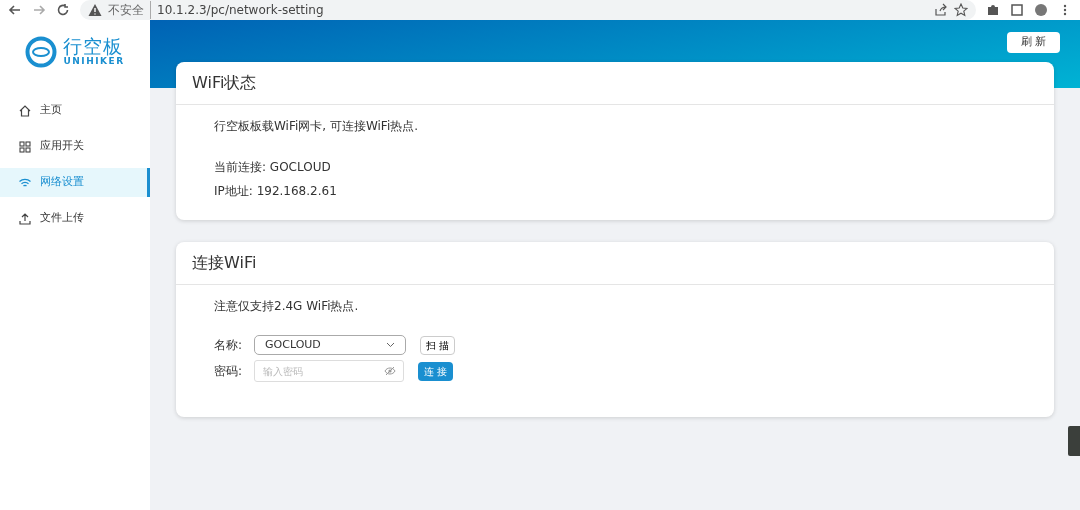  I want to click on sidebar-item: 文件上传, so click(75, 218).